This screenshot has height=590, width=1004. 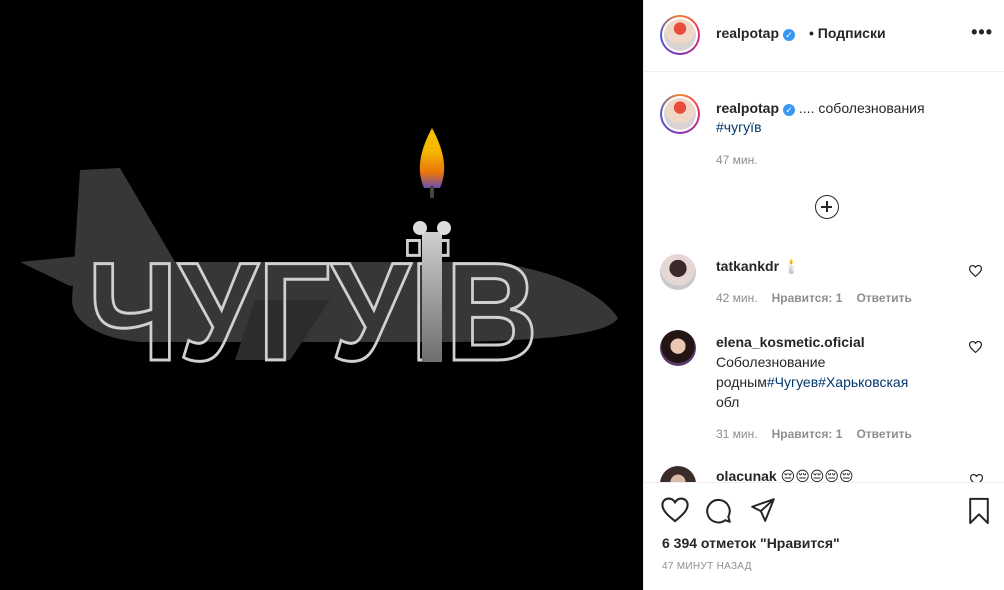 I want to click on author-username: realpotap ✓, so click(x=756, y=33).